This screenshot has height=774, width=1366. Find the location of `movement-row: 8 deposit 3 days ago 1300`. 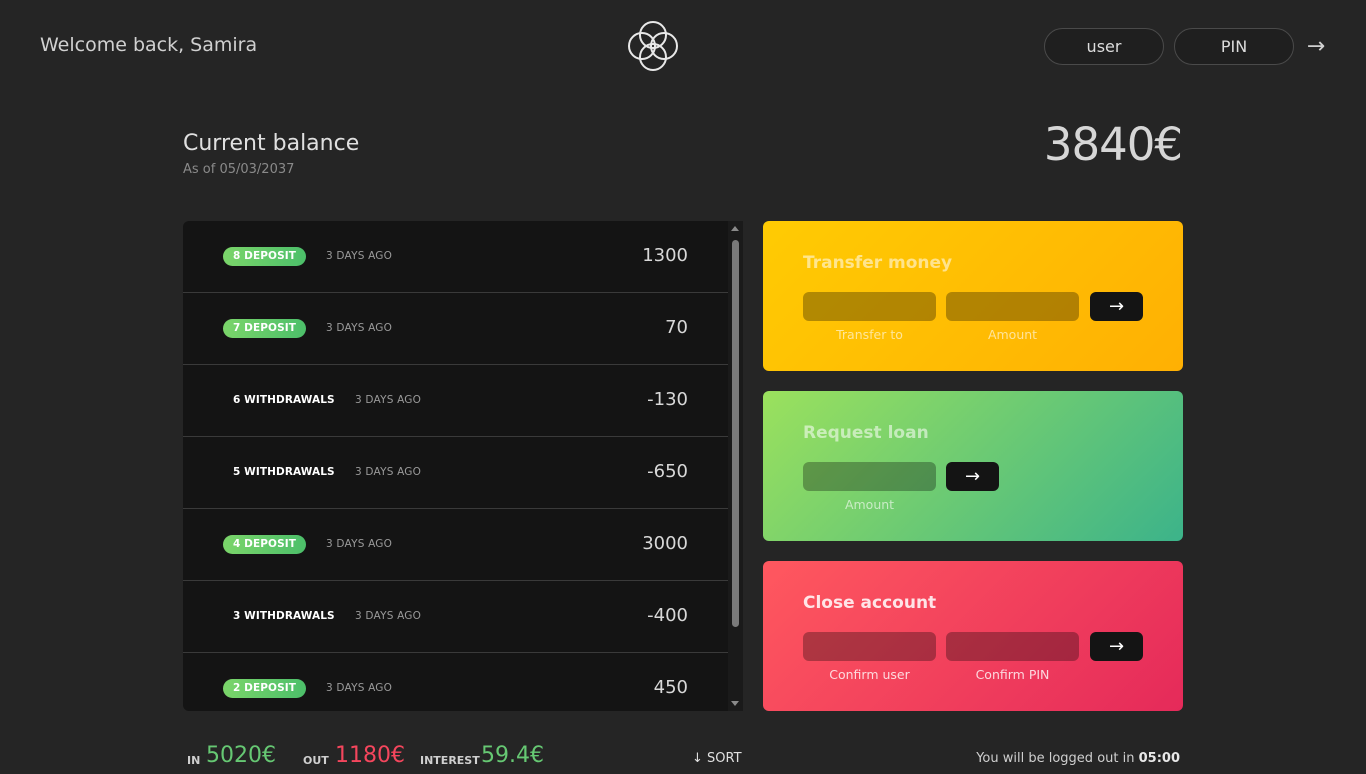

movement-row: 8 deposit 3 days ago 1300 is located at coordinates (455, 257).